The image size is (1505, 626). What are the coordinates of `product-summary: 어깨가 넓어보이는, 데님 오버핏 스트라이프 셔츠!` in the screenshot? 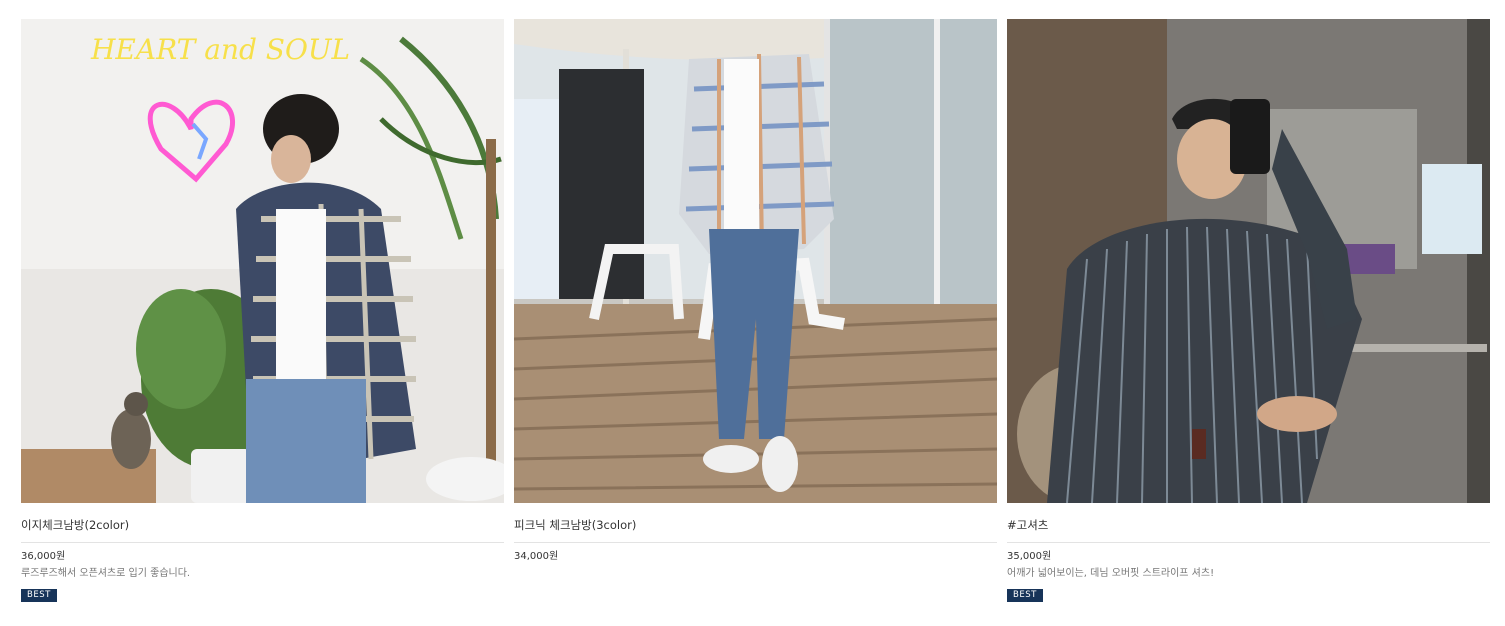 It's located at (1111, 573).